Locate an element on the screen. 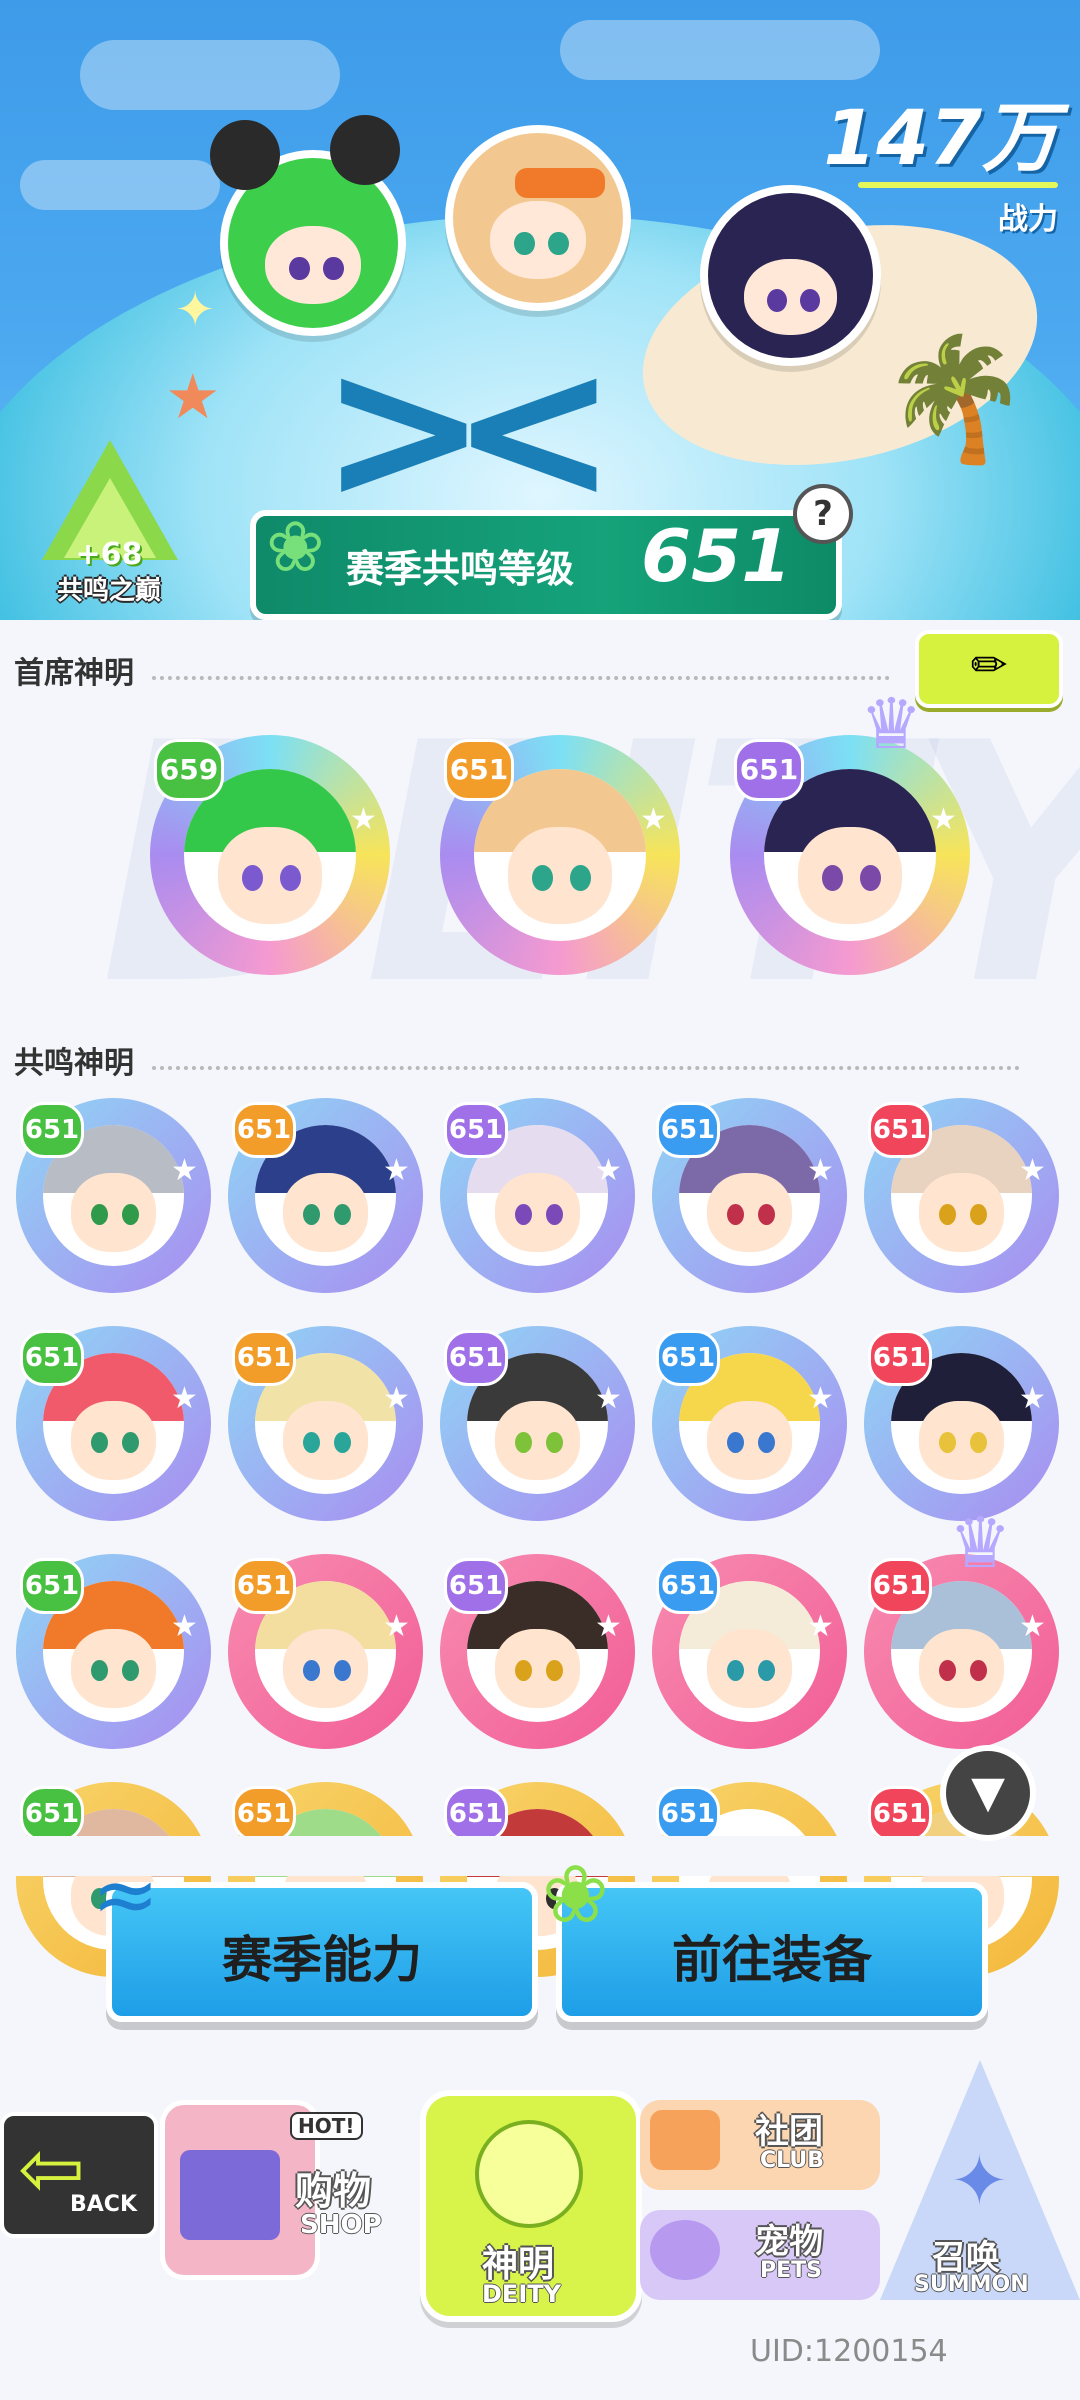 The image size is (1080, 2400). go-equip-button: ❀ 前往装备 is located at coordinates (765, 1935).